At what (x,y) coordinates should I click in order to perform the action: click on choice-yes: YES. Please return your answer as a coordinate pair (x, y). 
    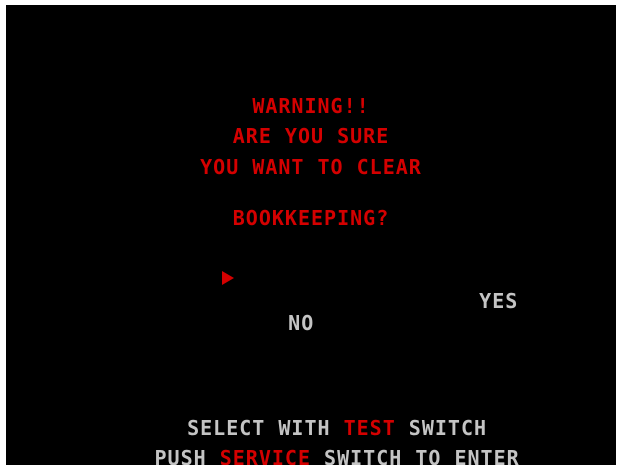
    Looking at the image, I should click on (472, 301).